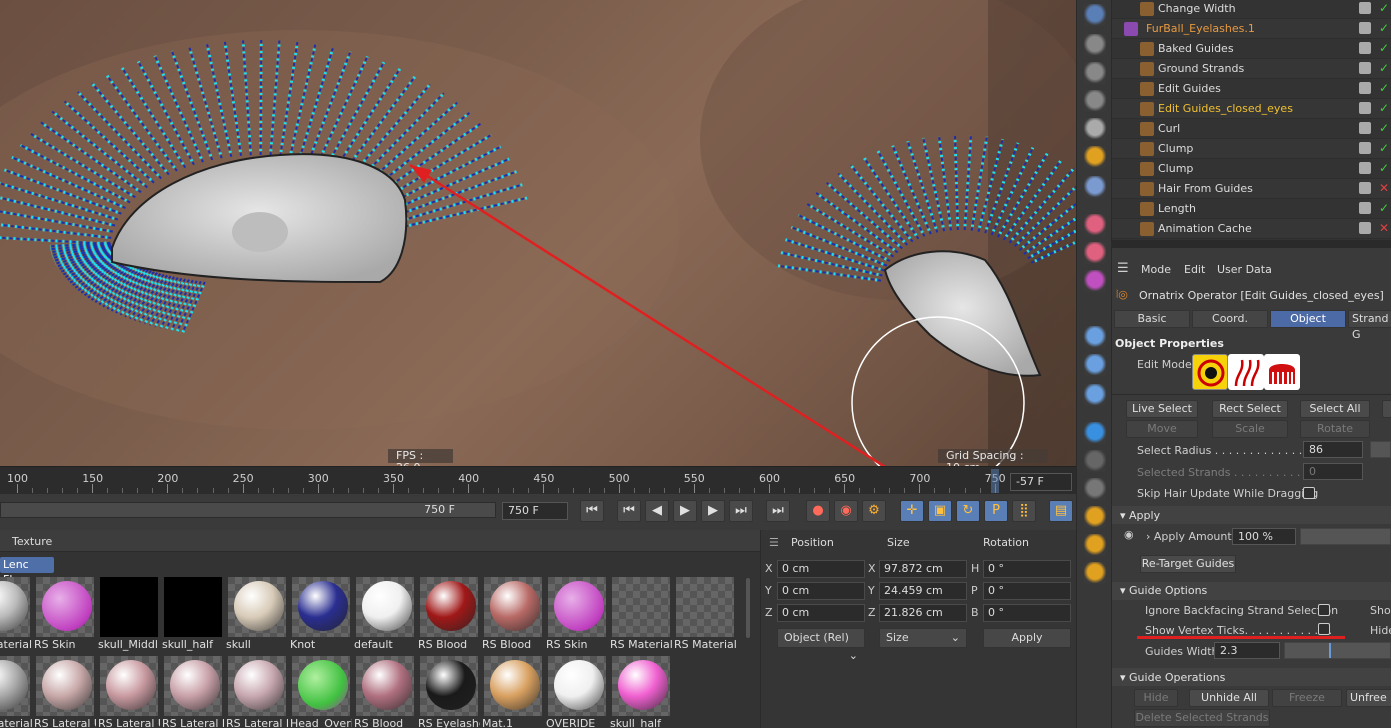 The height and width of the screenshot is (728, 1391). I want to click on key-param-button: P, so click(996, 511).